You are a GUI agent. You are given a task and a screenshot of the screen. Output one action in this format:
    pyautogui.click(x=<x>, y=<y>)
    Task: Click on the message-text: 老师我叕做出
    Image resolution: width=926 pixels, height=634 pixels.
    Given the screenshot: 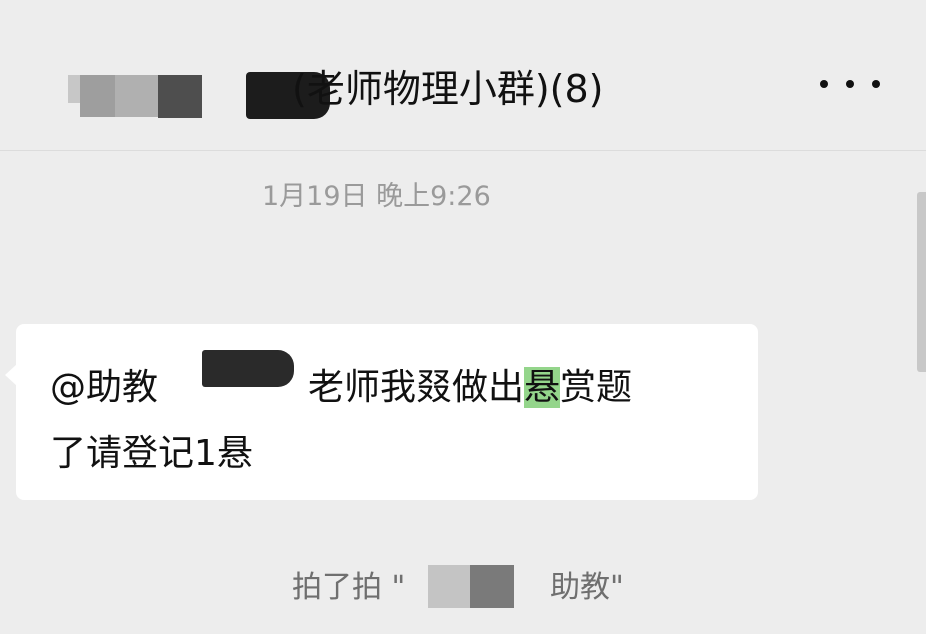 What is the action you would take?
    pyautogui.click(x=416, y=387)
    